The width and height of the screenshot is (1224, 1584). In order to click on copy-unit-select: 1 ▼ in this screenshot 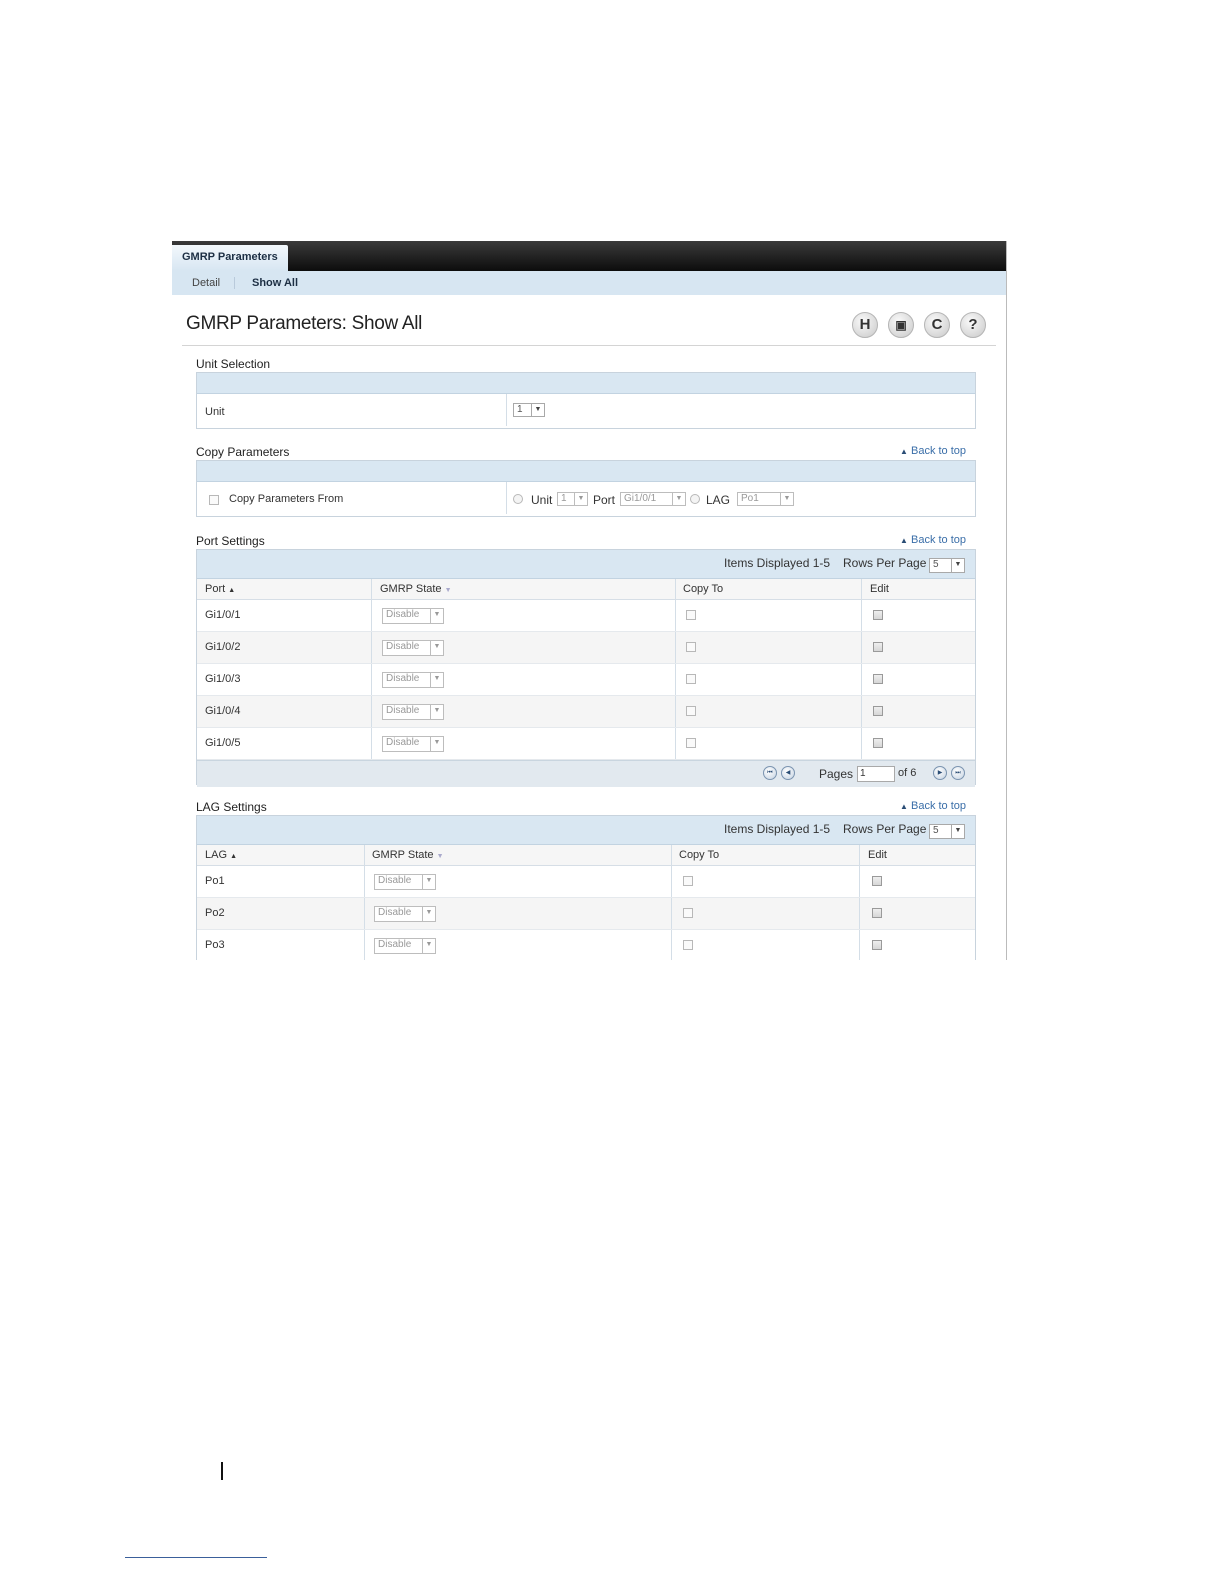, I will do `click(572, 499)`.